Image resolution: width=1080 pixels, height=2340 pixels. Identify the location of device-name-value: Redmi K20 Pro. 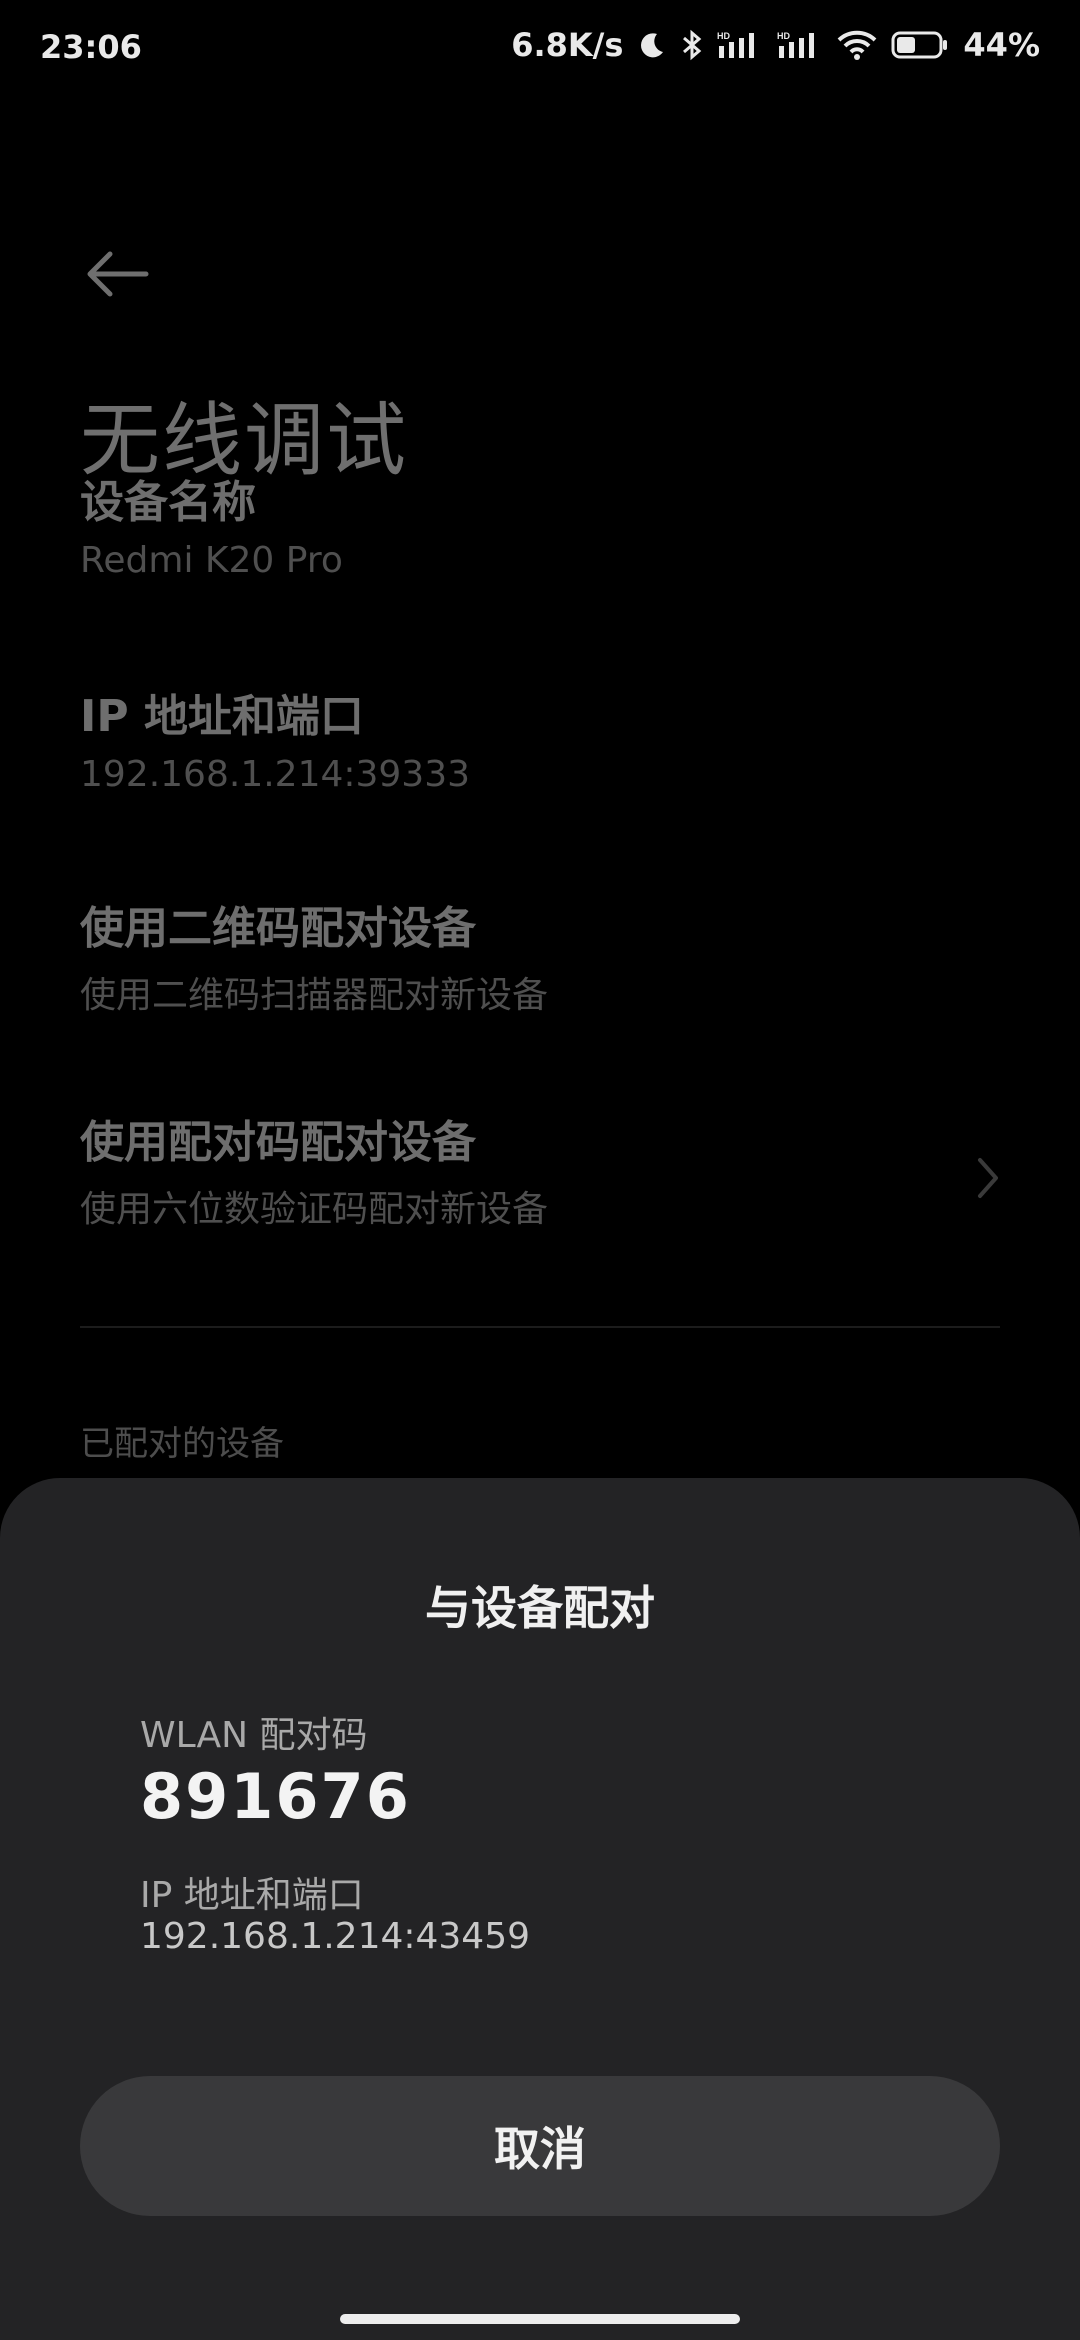
(211, 560).